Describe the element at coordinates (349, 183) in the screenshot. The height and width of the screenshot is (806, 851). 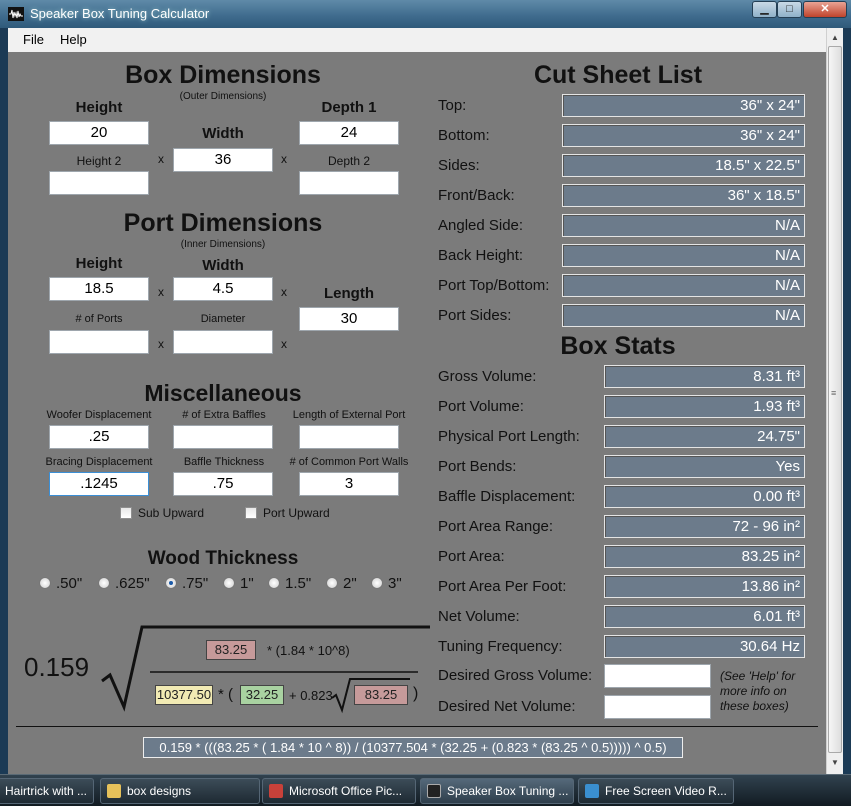
I see `box-depth2-input` at that location.